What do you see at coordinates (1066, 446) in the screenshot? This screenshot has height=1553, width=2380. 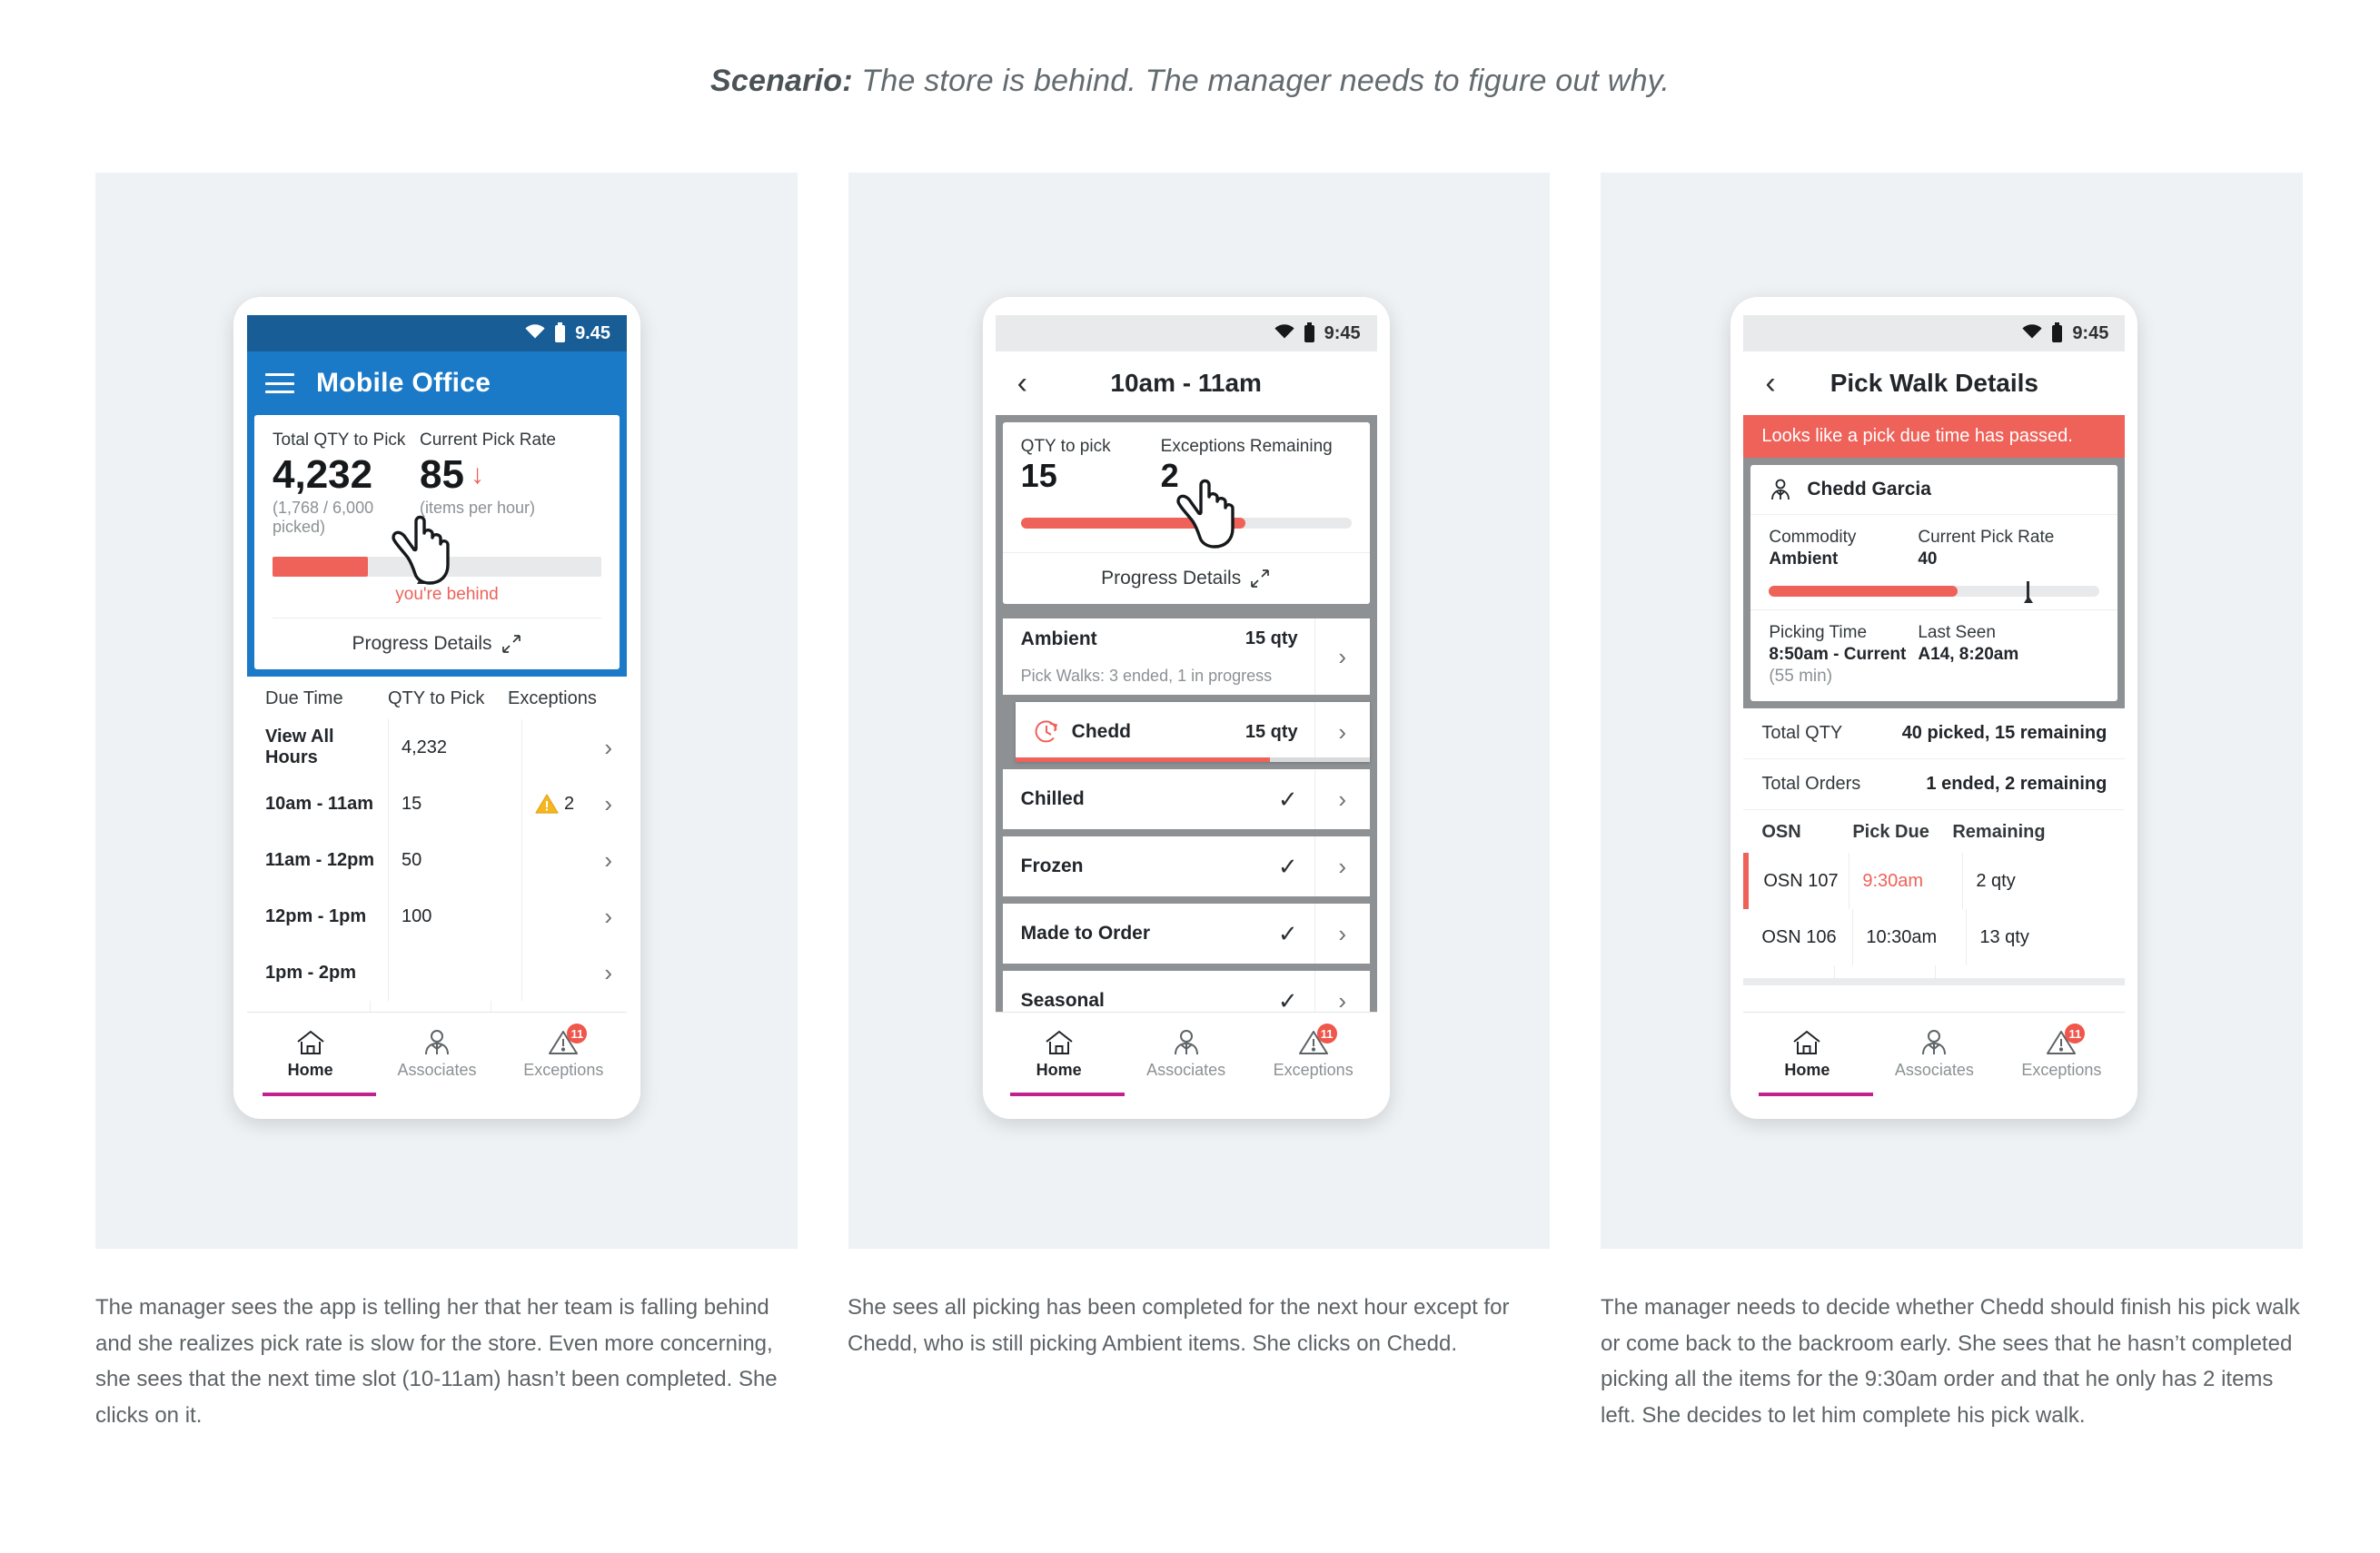 I see `qty-to-pick-label: QTY to pick` at bounding box center [1066, 446].